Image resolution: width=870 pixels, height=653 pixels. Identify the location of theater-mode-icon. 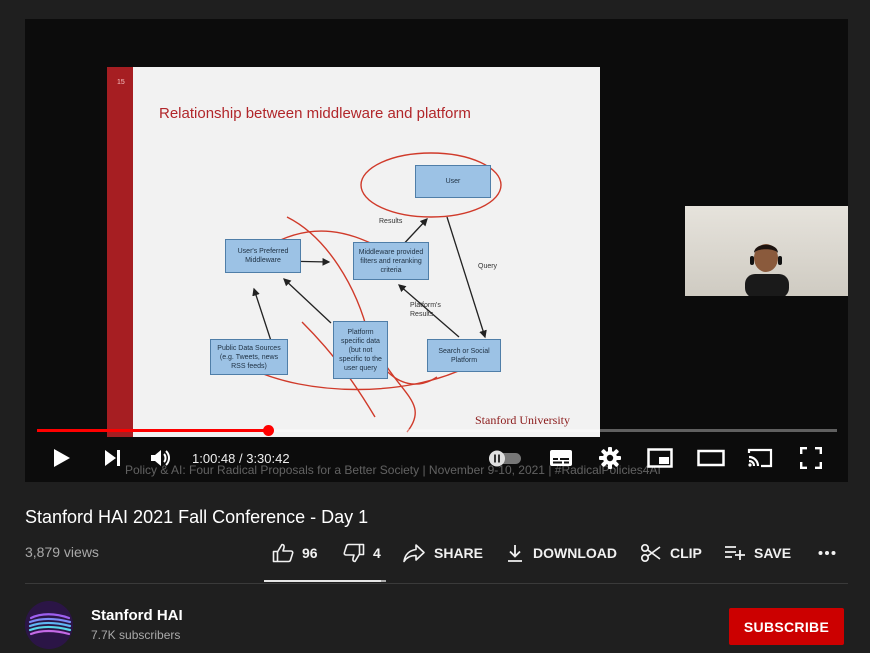
(711, 458).